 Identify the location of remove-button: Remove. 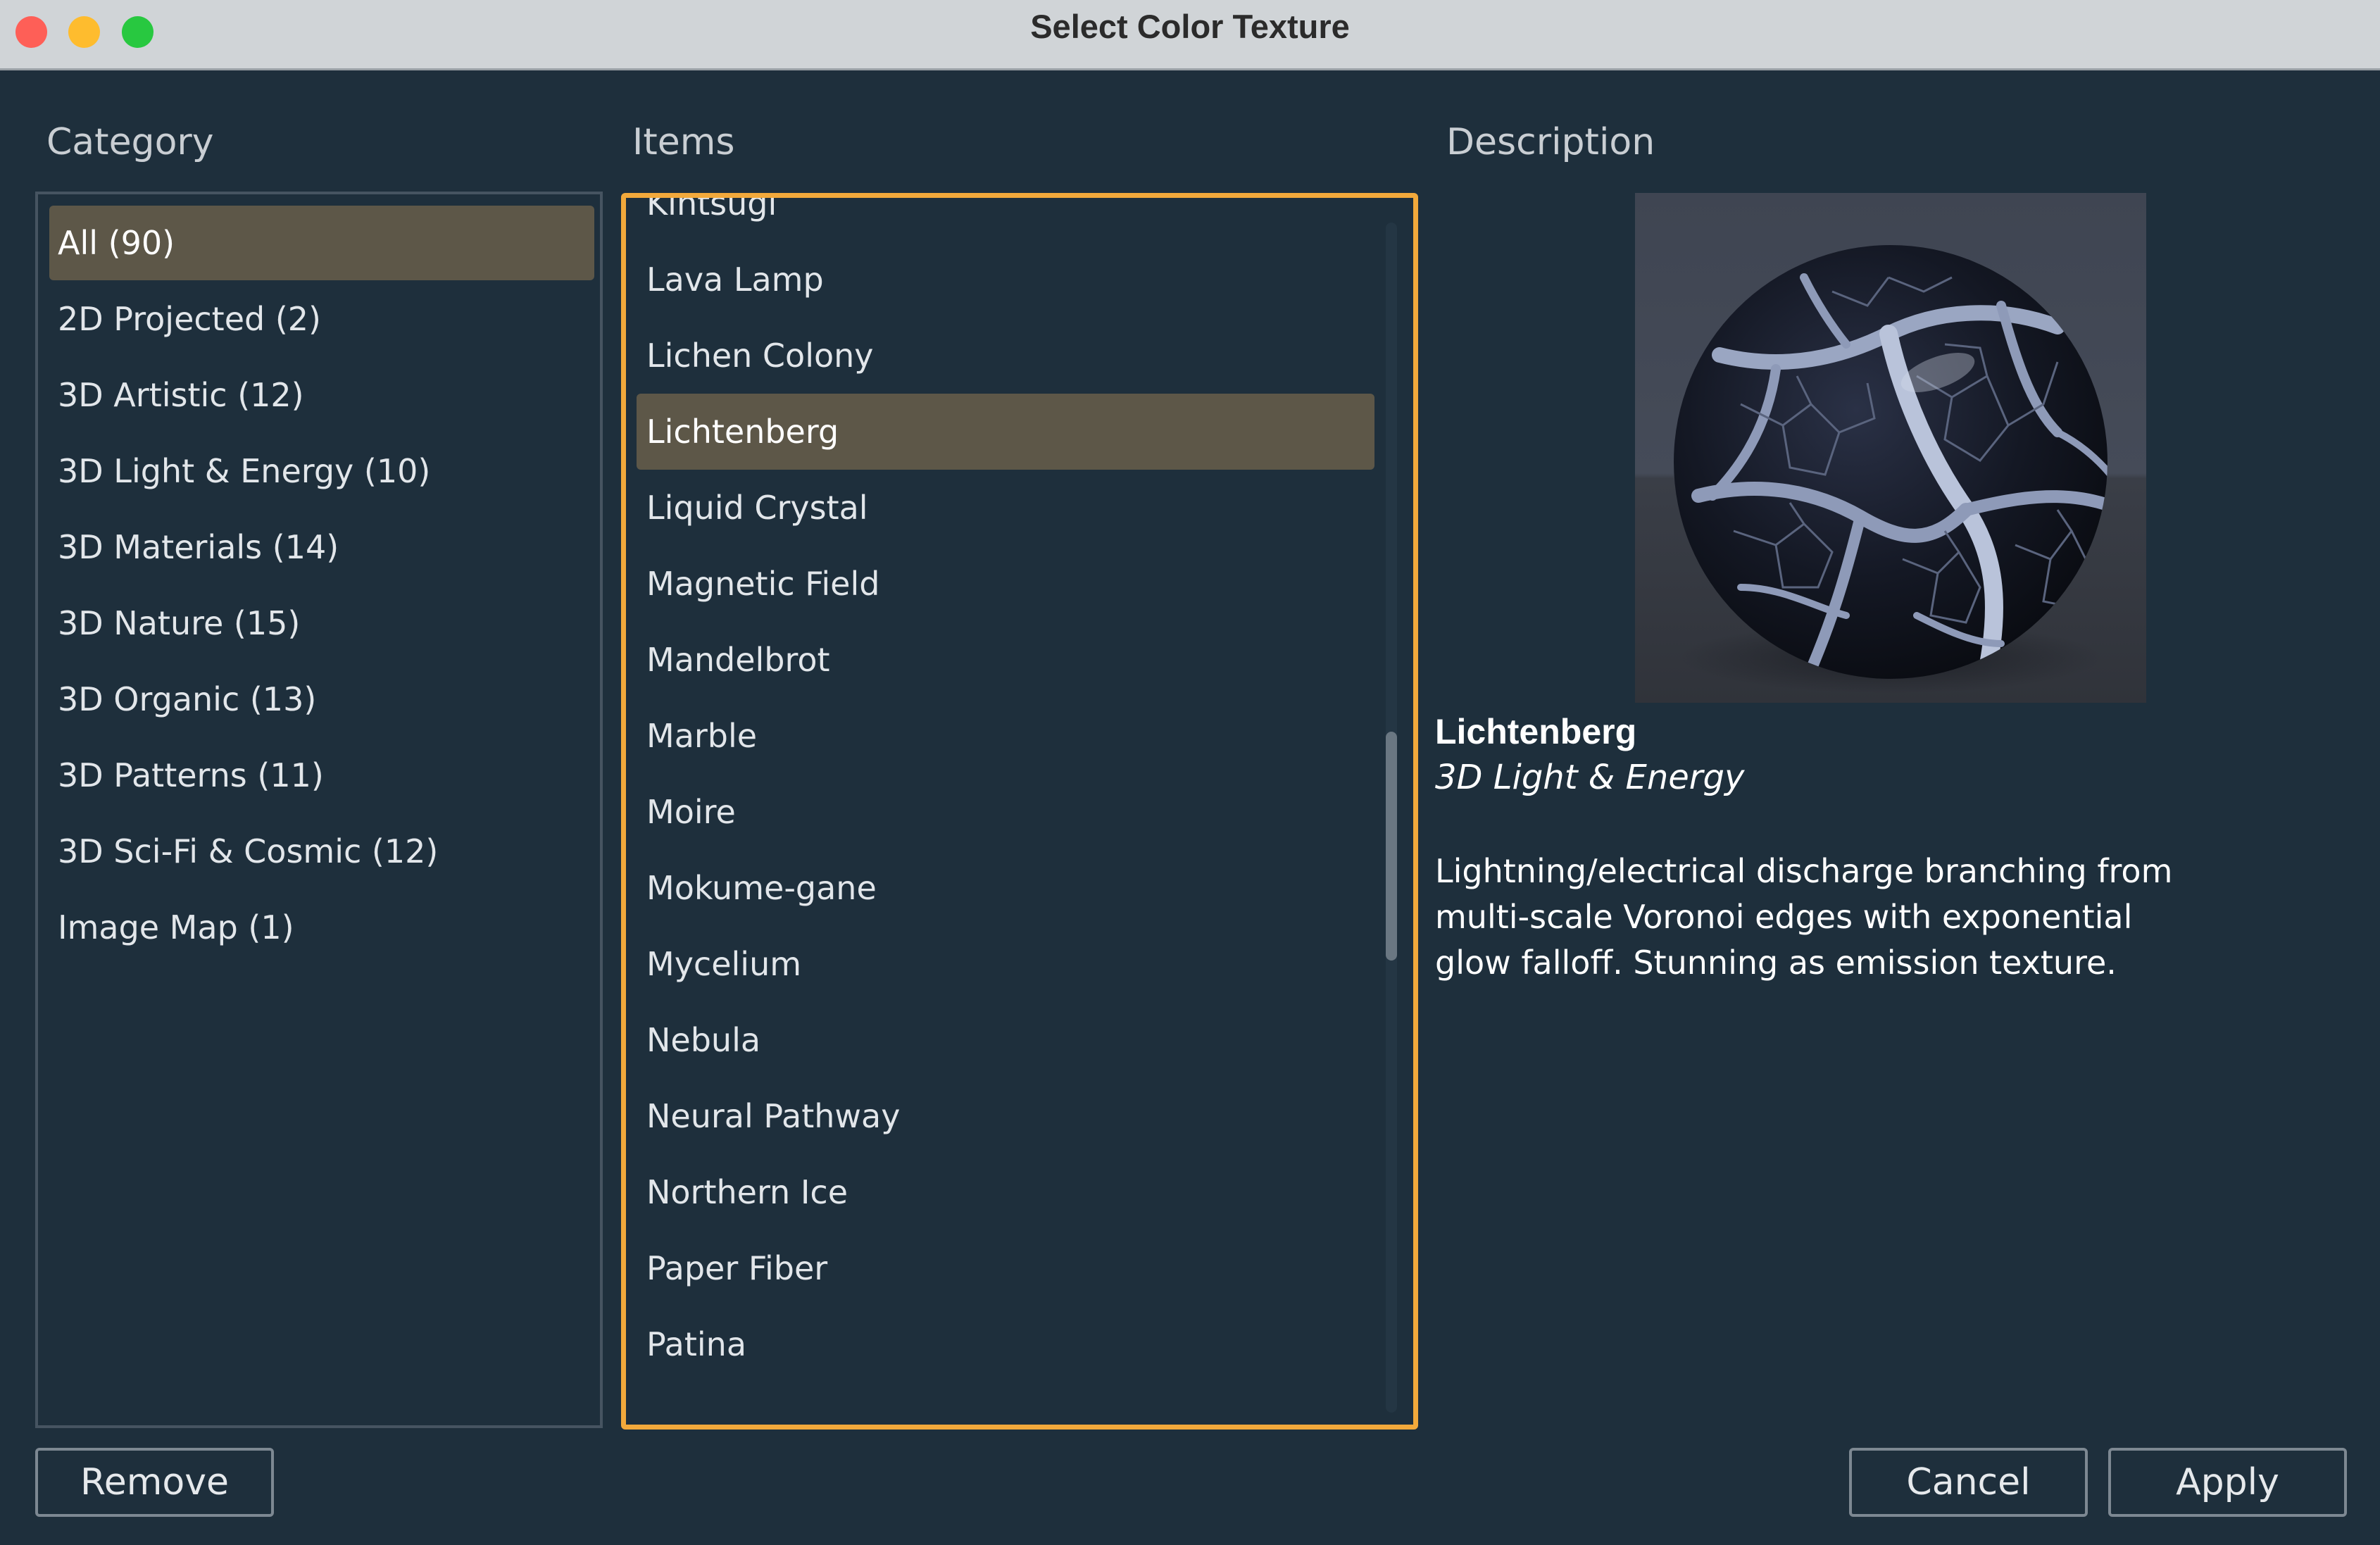
(155, 1482).